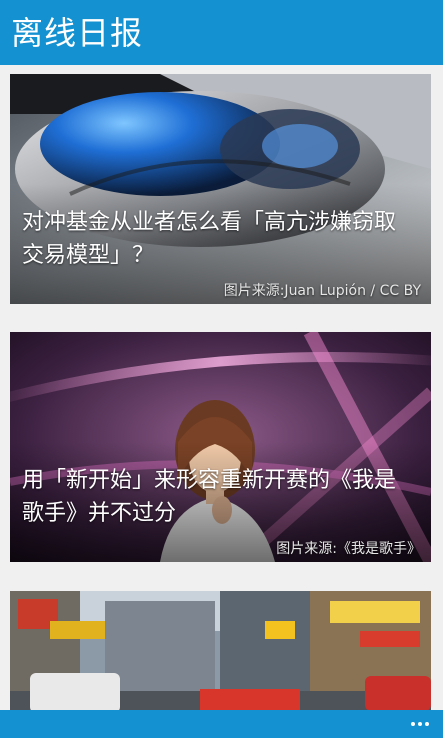  What do you see at coordinates (219, 497) in the screenshot?
I see `card-title: 用「新开始」来形容重新开赛的《我是歌手》并不过分` at bounding box center [219, 497].